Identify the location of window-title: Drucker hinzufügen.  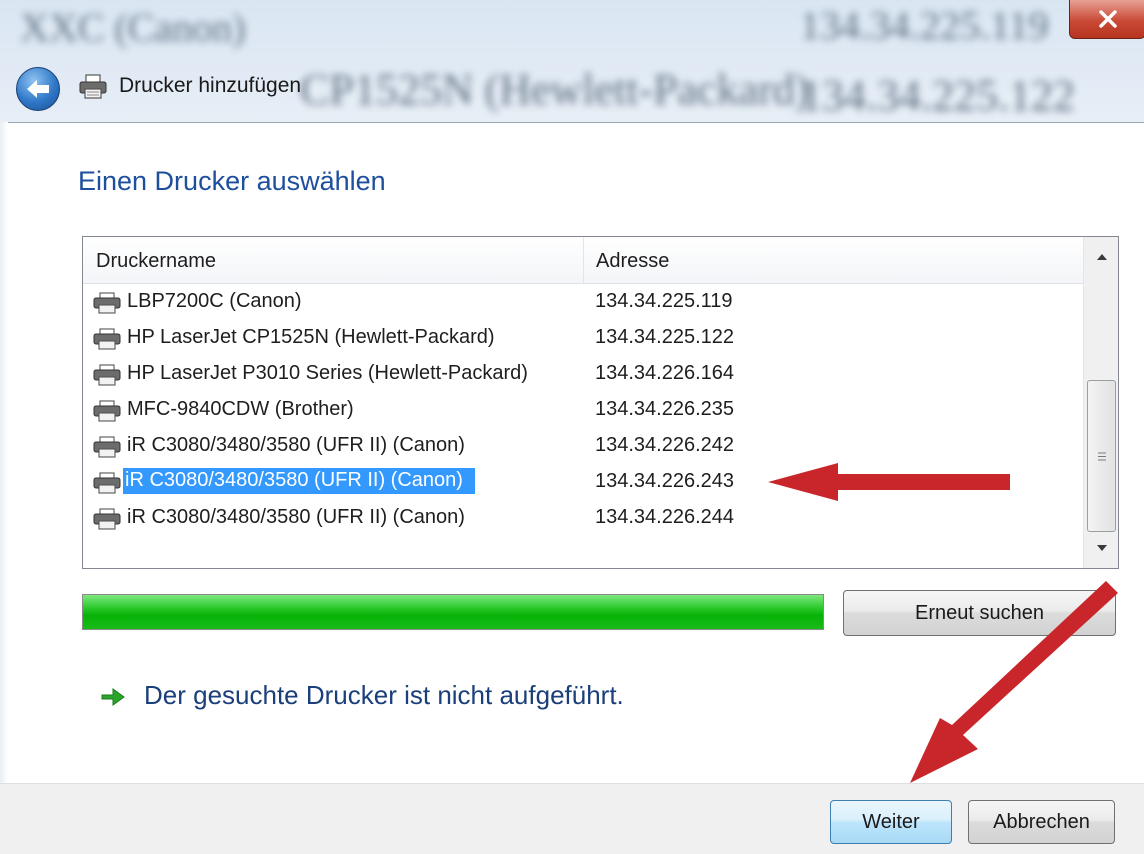
(210, 85).